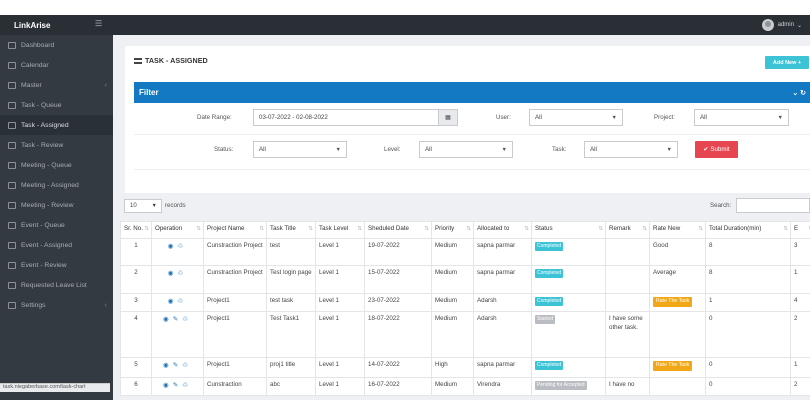 This screenshot has height=400, width=810. I want to click on status-badge: Completed, so click(549, 247).